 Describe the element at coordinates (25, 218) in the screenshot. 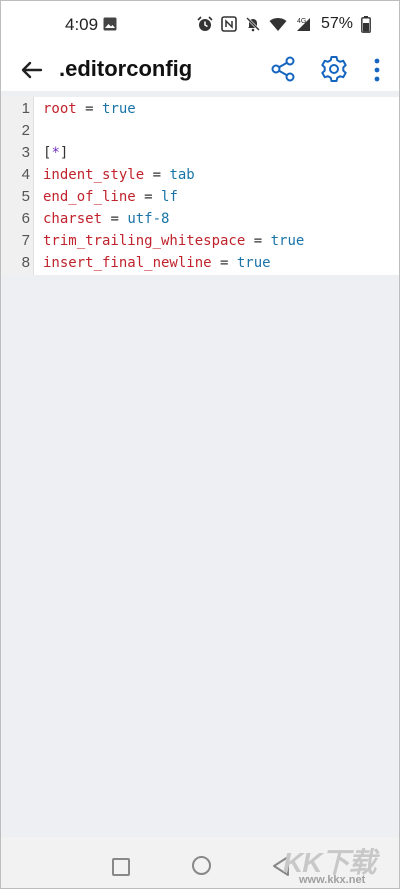

I see `line-number: 6` at that location.